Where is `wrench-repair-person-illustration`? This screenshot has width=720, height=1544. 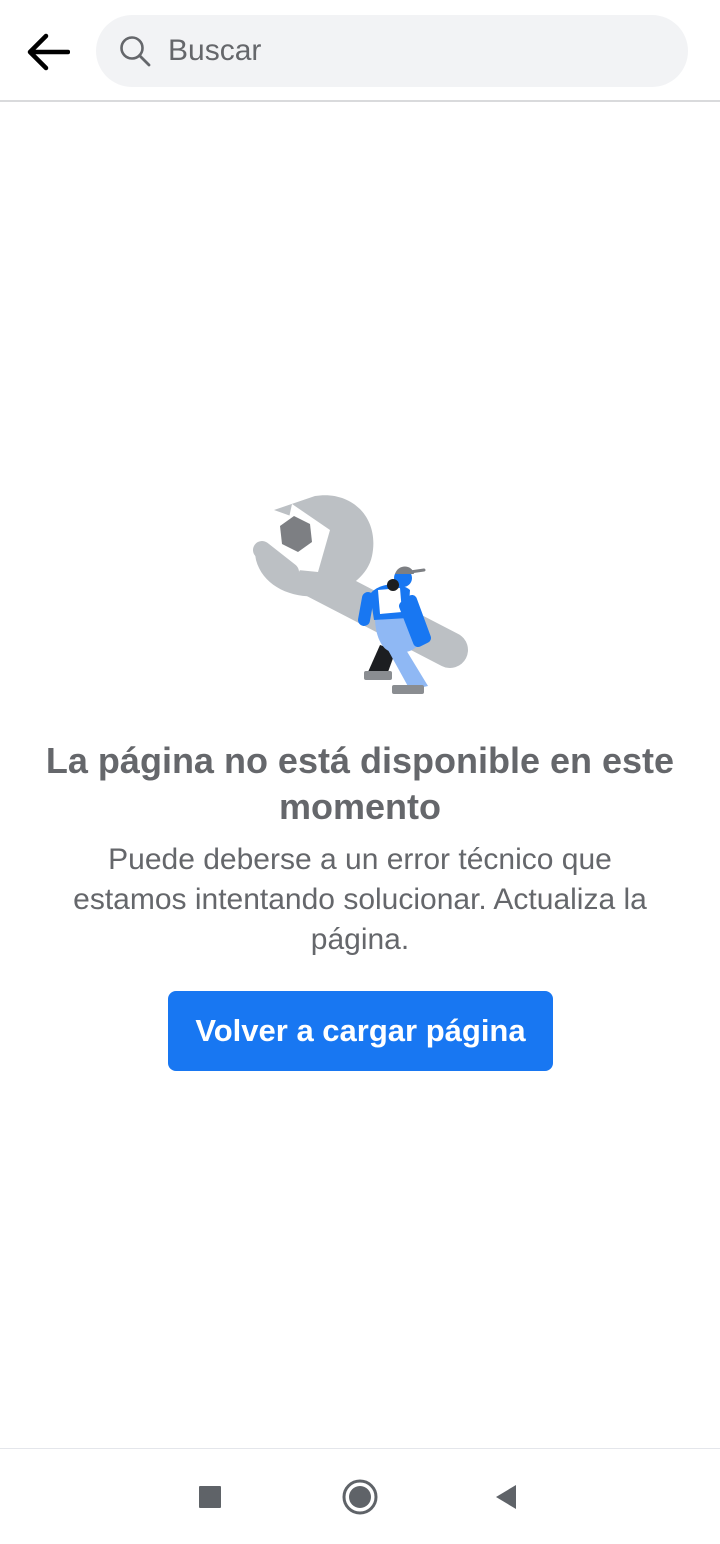 wrench-repair-person-illustration is located at coordinates (360, 594).